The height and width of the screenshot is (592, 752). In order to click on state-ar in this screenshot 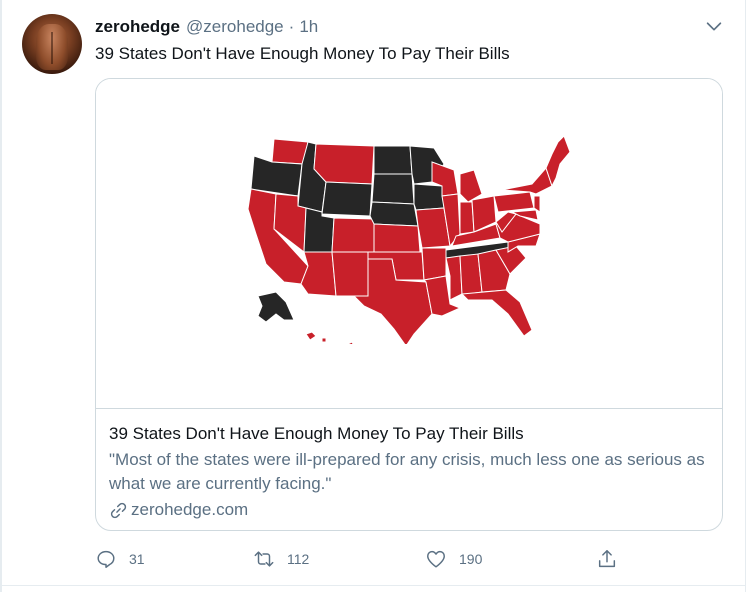, I will do `click(434, 264)`.